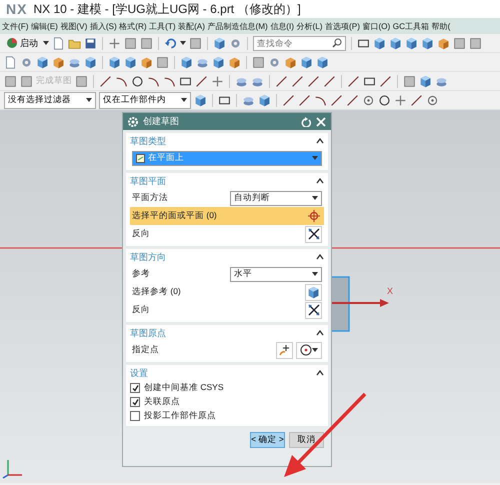 Image resolution: width=500 pixels, height=485 pixels. I want to click on section-title: 草图平面, so click(148, 181).